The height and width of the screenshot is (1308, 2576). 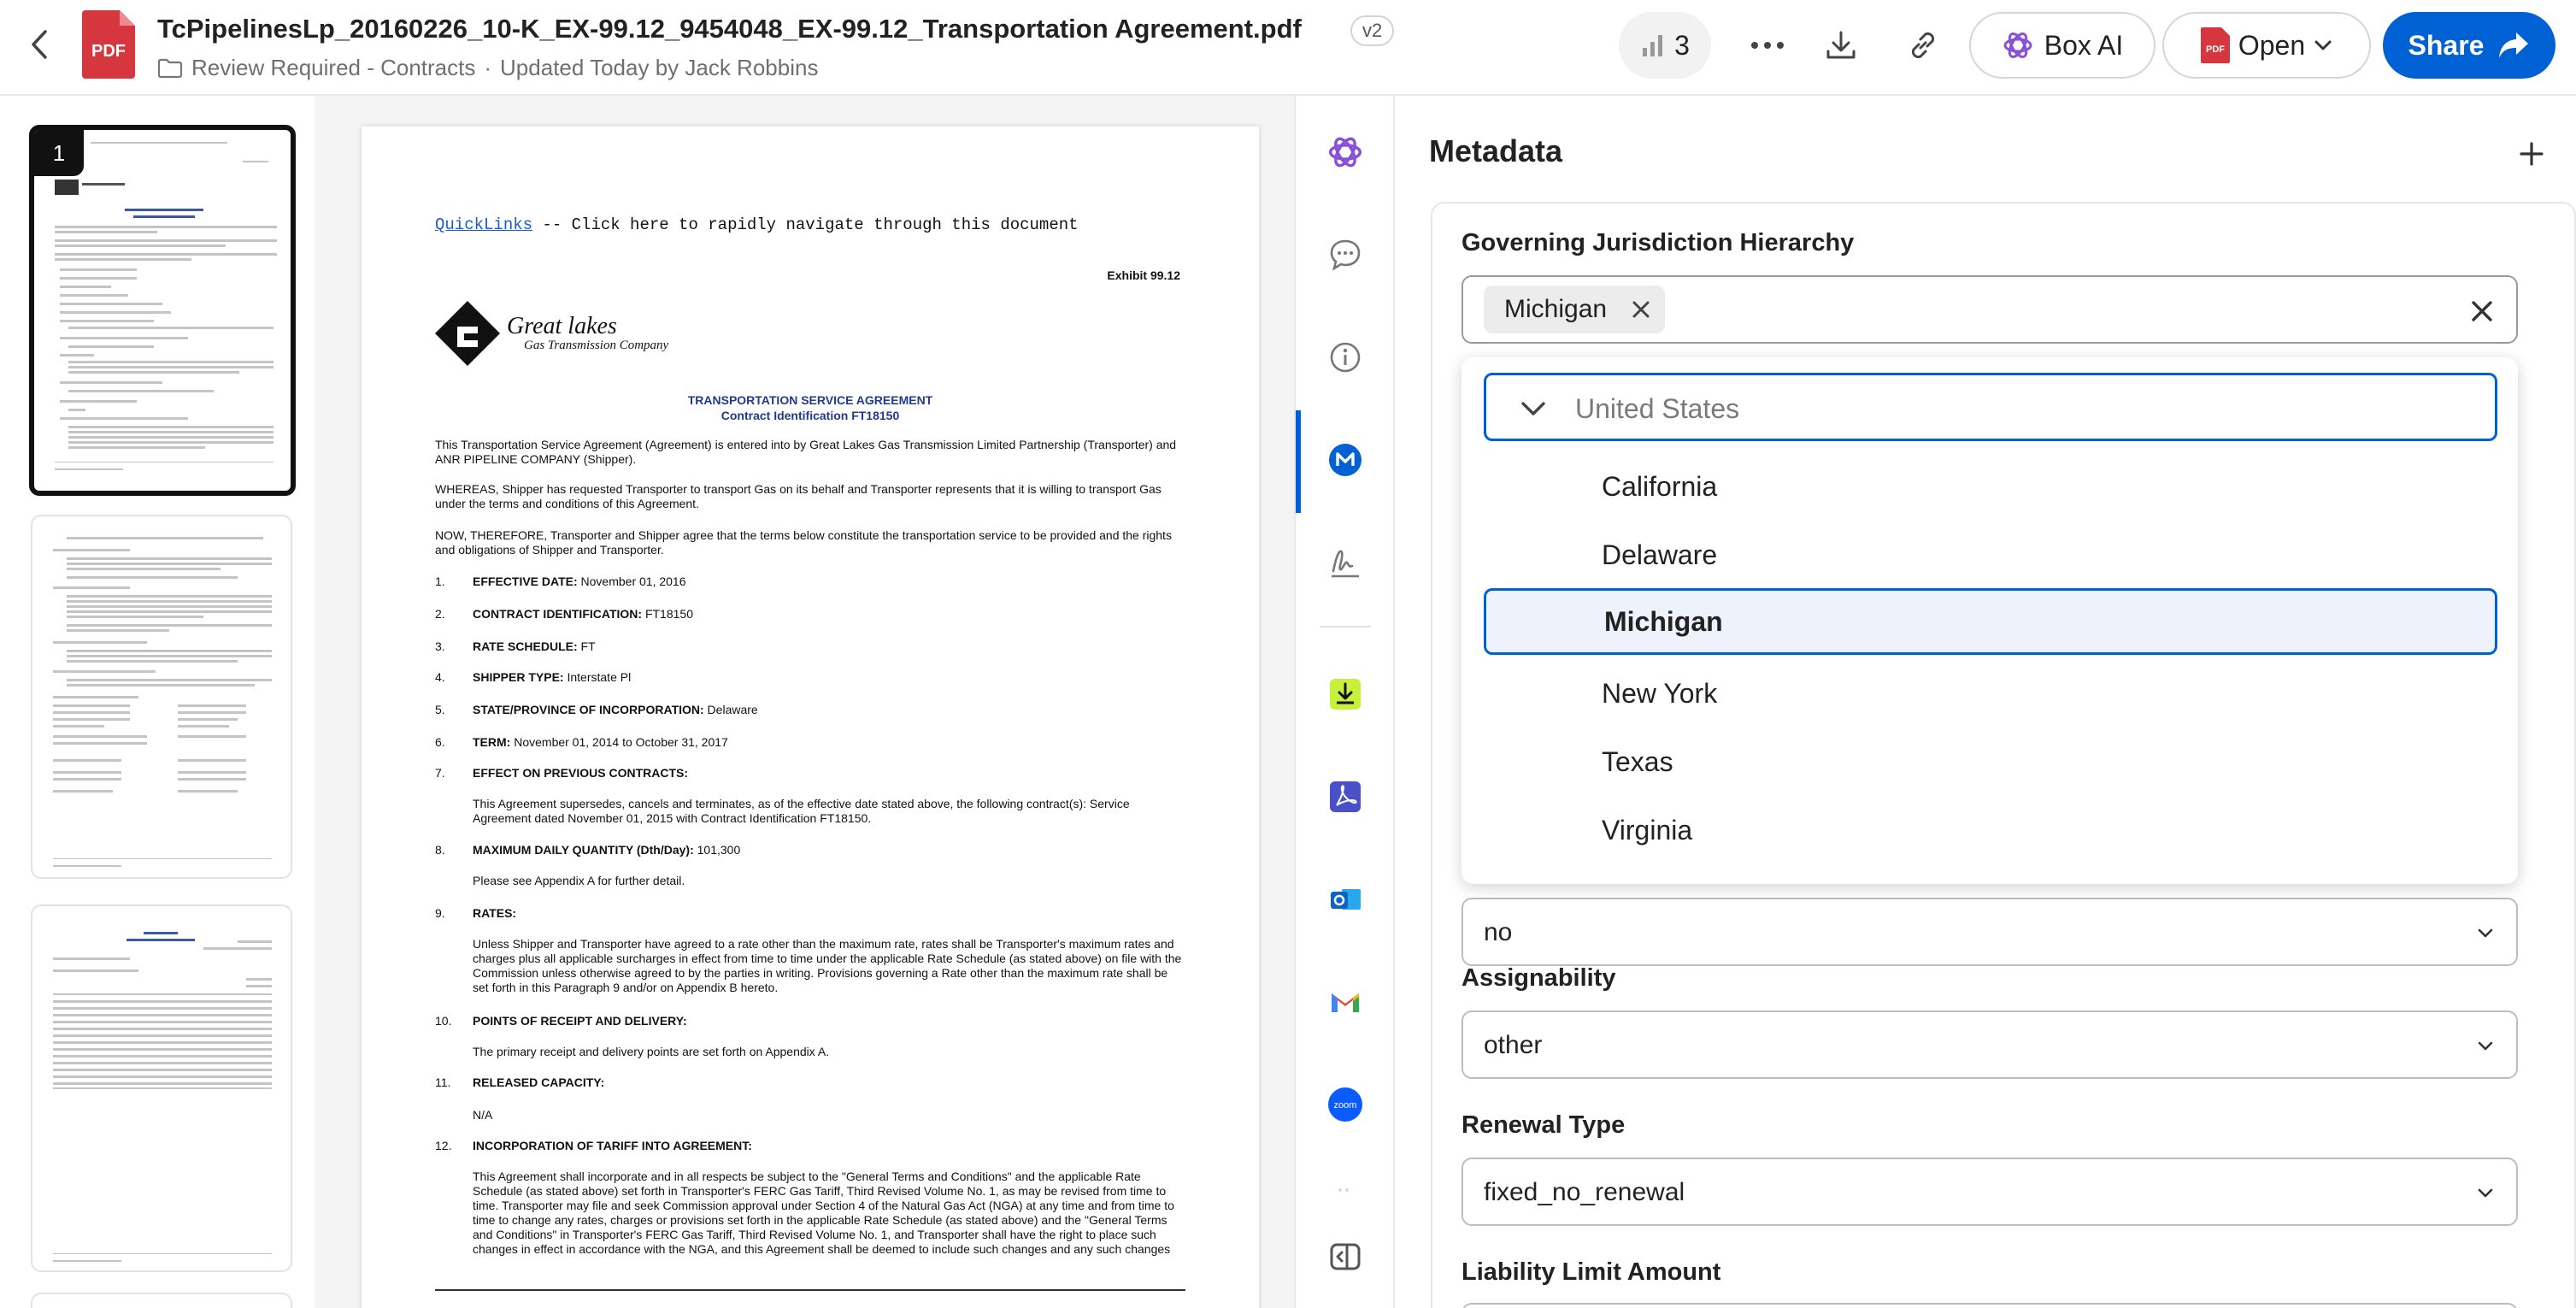 I want to click on pdf-app-icon: PDF, so click(x=2215, y=45).